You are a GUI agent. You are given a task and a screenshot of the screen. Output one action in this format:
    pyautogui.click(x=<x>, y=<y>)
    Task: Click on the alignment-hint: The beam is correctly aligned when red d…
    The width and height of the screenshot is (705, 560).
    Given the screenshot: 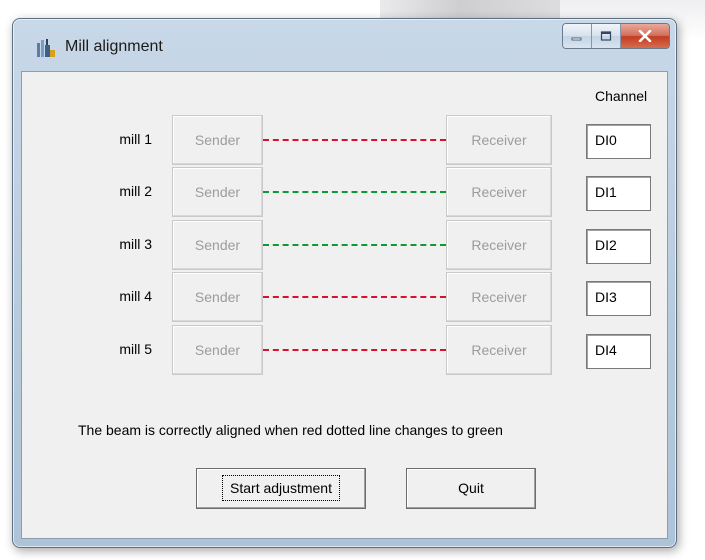 What is the action you would take?
    pyautogui.click(x=290, y=430)
    